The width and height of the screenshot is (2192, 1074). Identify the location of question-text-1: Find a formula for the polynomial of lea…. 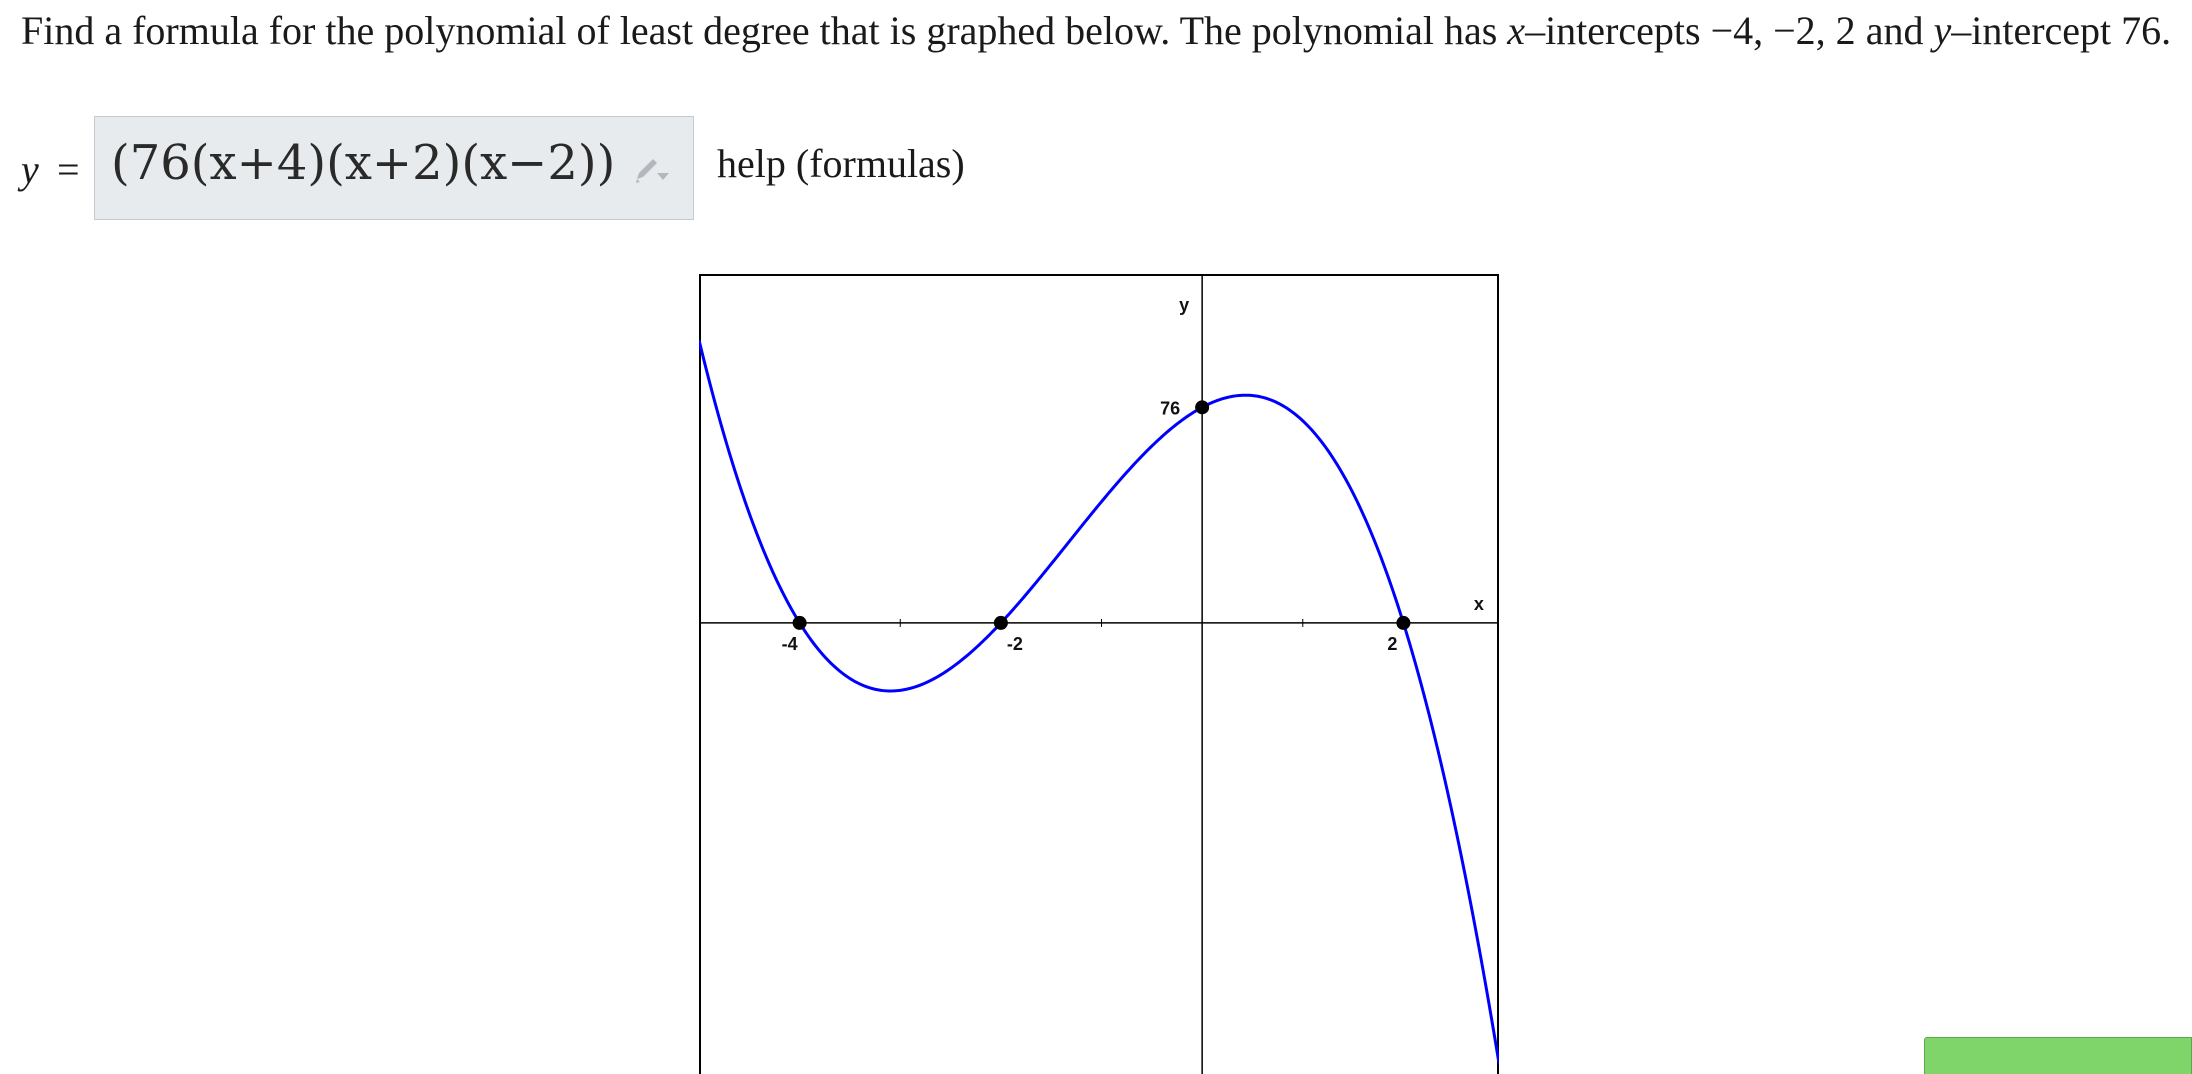
(764, 30).